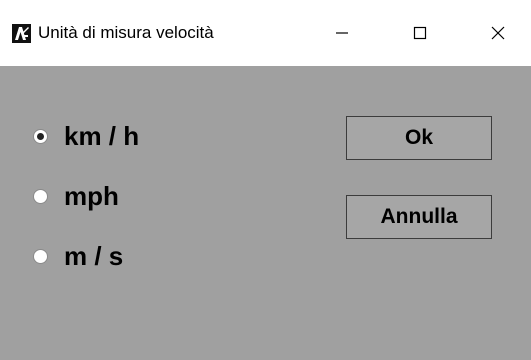  I want to click on radio-mph: mph, so click(76, 196).